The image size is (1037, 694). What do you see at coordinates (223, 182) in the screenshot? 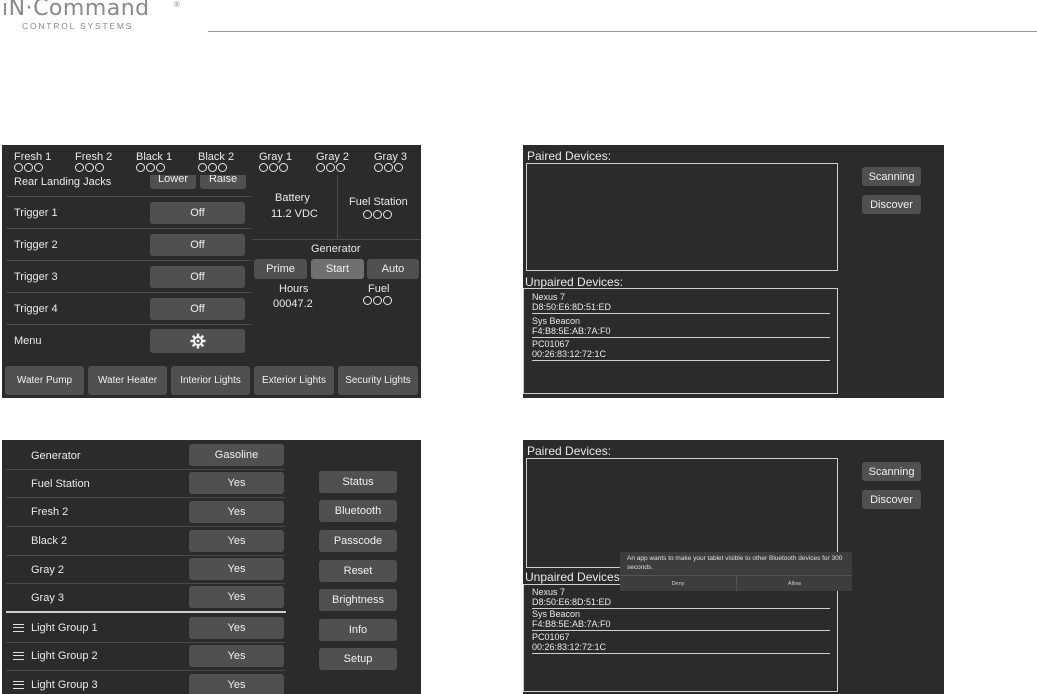
I see `landing-jacks-raise-button: Raise` at bounding box center [223, 182].